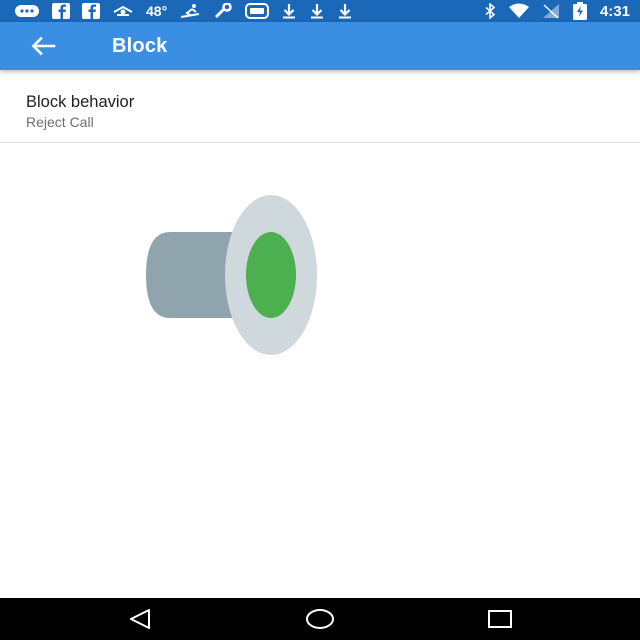  Describe the element at coordinates (80, 102) in the screenshot. I see `setting-title: Block behavior` at that location.